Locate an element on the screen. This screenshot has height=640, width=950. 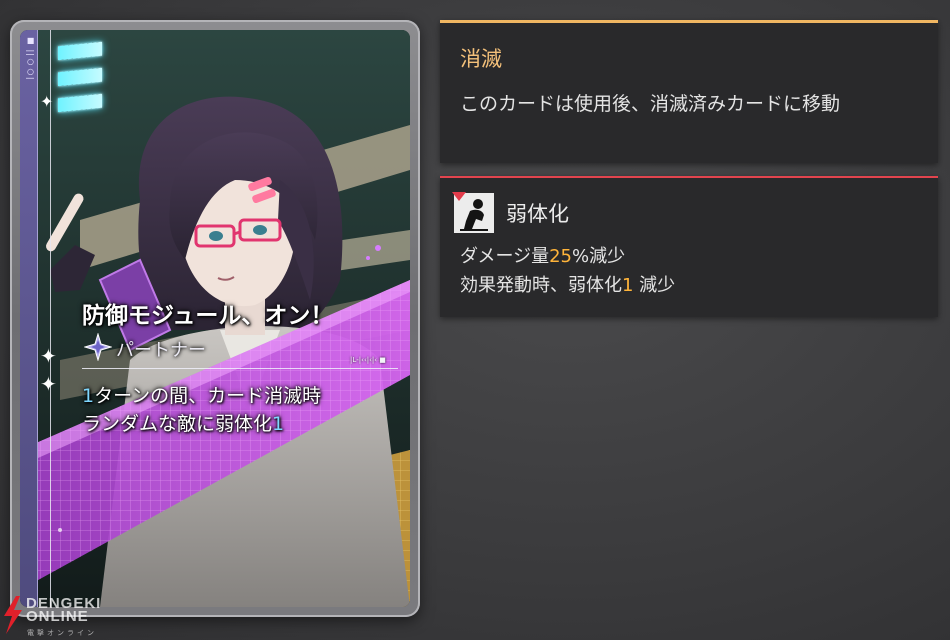
desc-text: ランダムな敵に弱体化 is located at coordinates (177, 424).